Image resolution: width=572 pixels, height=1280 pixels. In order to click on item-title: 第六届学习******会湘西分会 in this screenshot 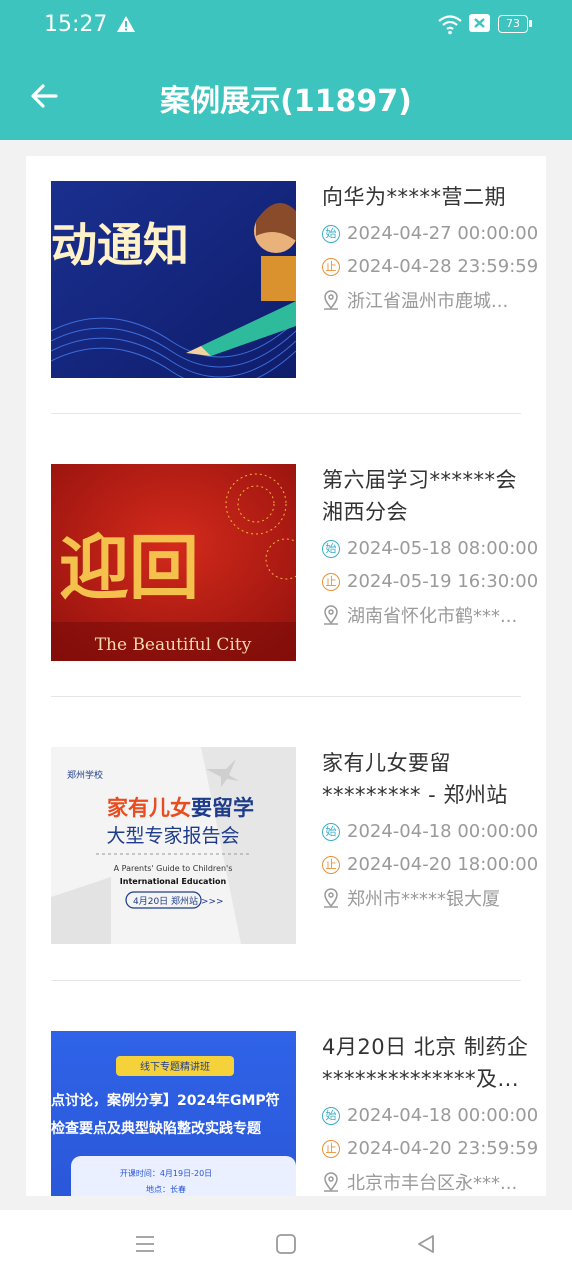, I will do `click(419, 496)`.